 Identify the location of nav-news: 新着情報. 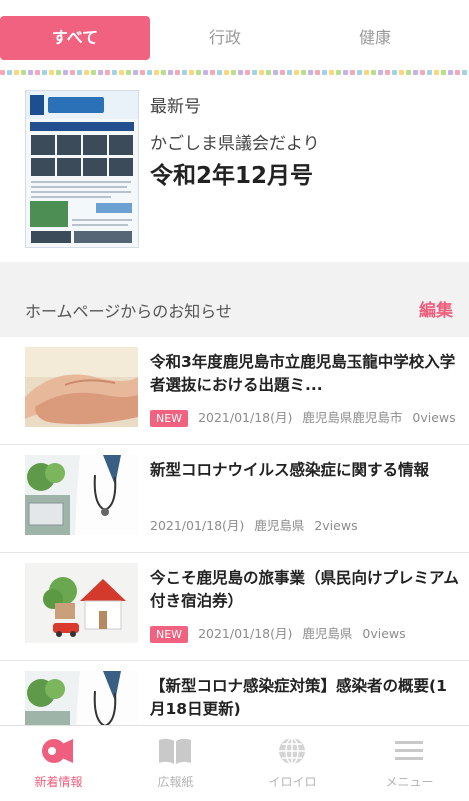
(58, 763).